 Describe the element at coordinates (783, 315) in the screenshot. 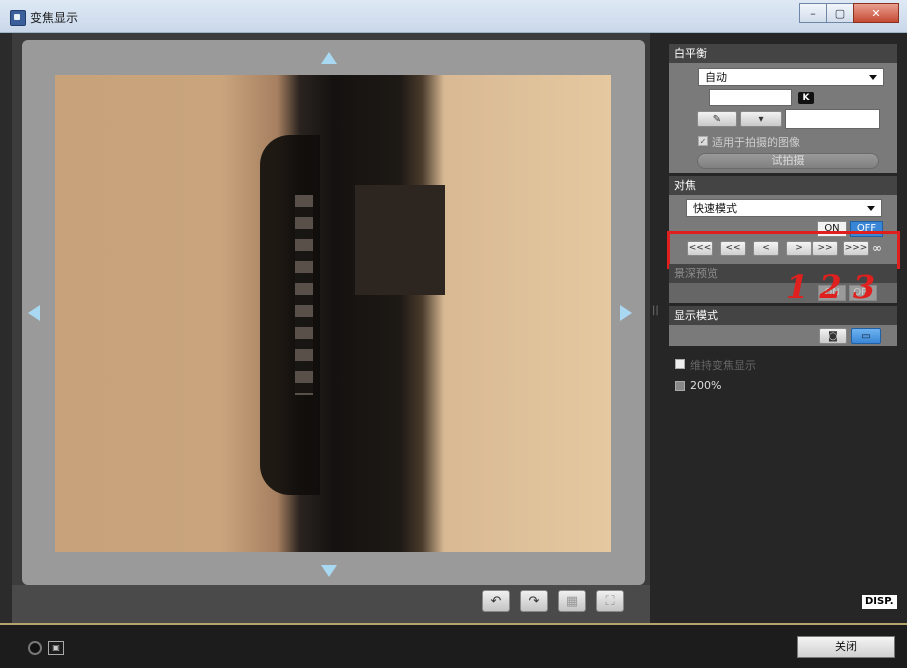

I see `display-mode-header: 显示模式` at that location.